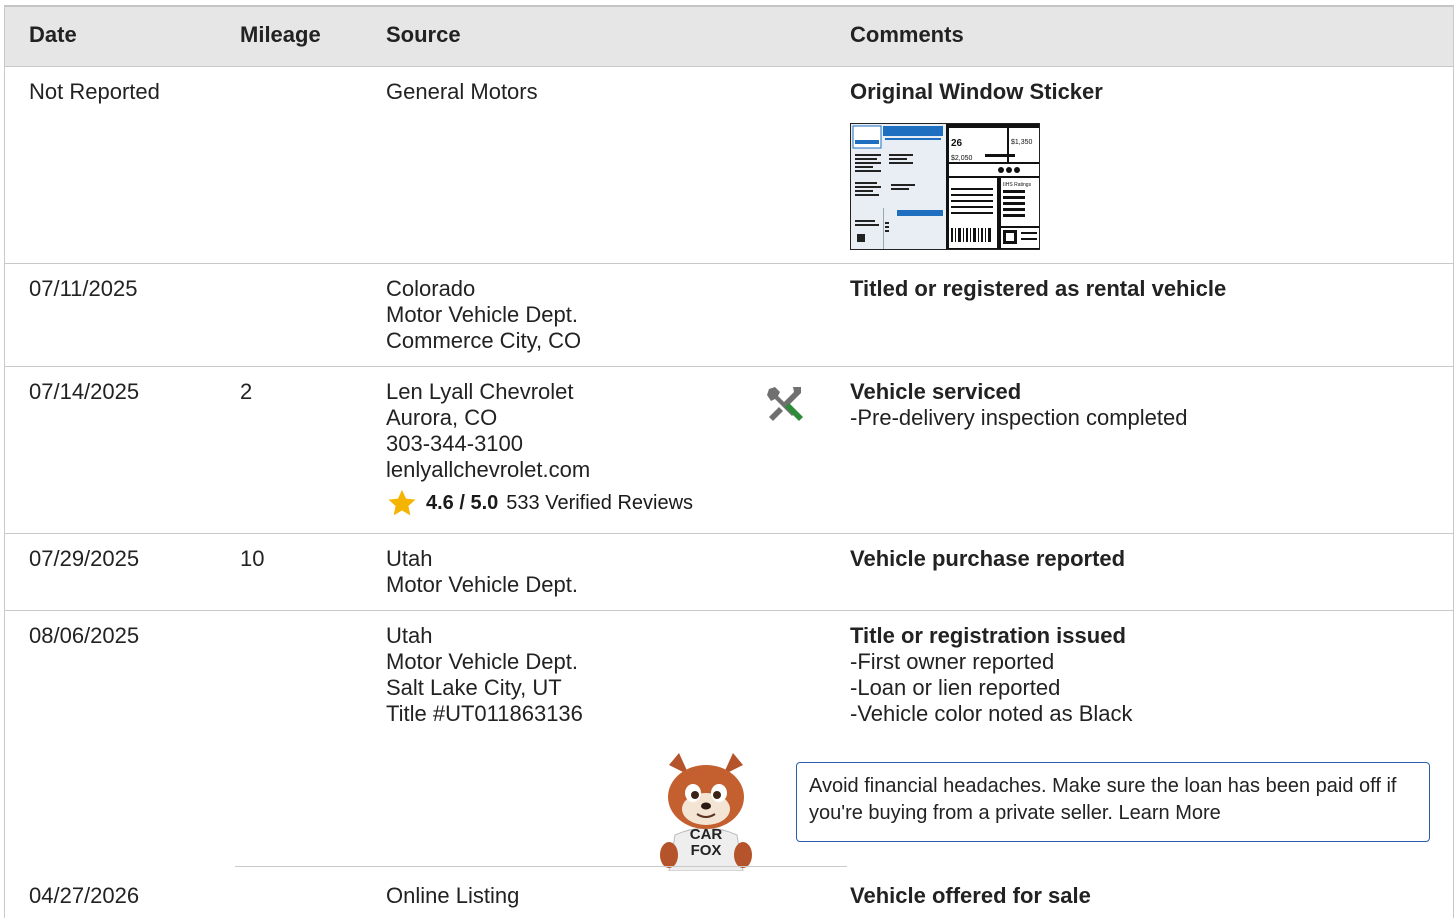  What do you see at coordinates (785, 404) in the screenshot?
I see `service-tools-icon` at bounding box center [785, 404].